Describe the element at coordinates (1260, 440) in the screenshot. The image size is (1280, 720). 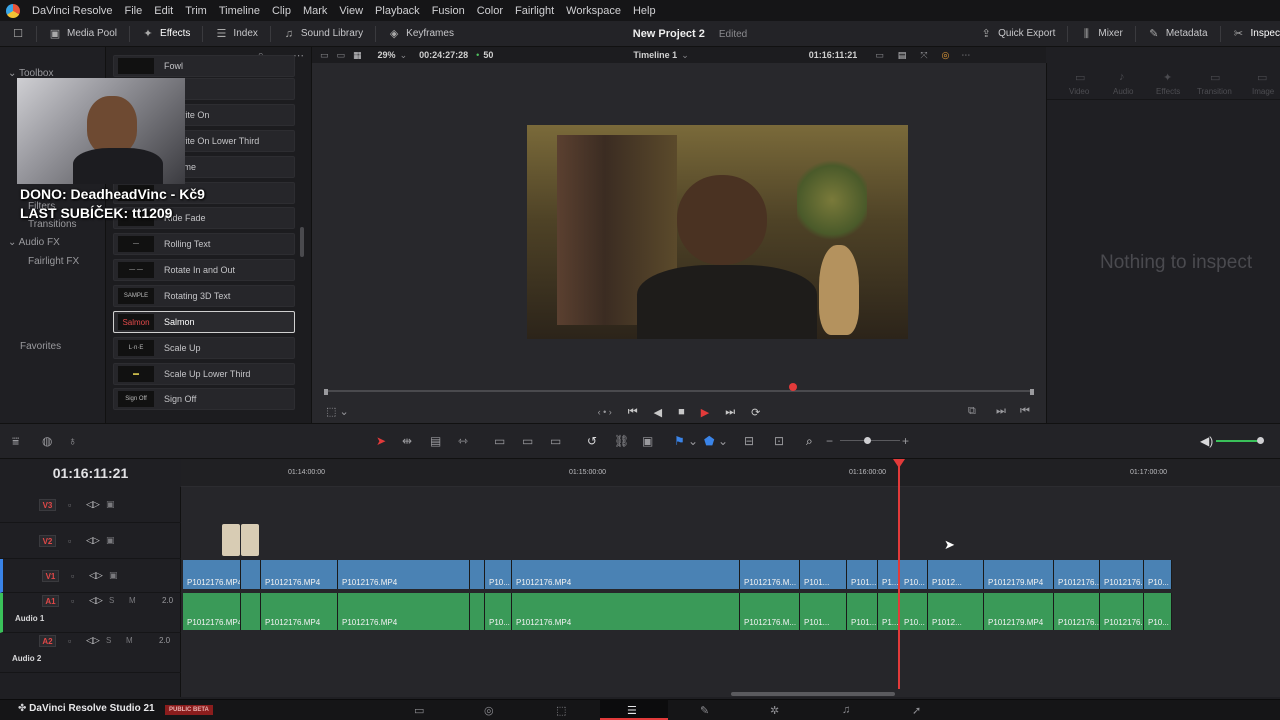
I see `volume-slider-thumb` at that location.